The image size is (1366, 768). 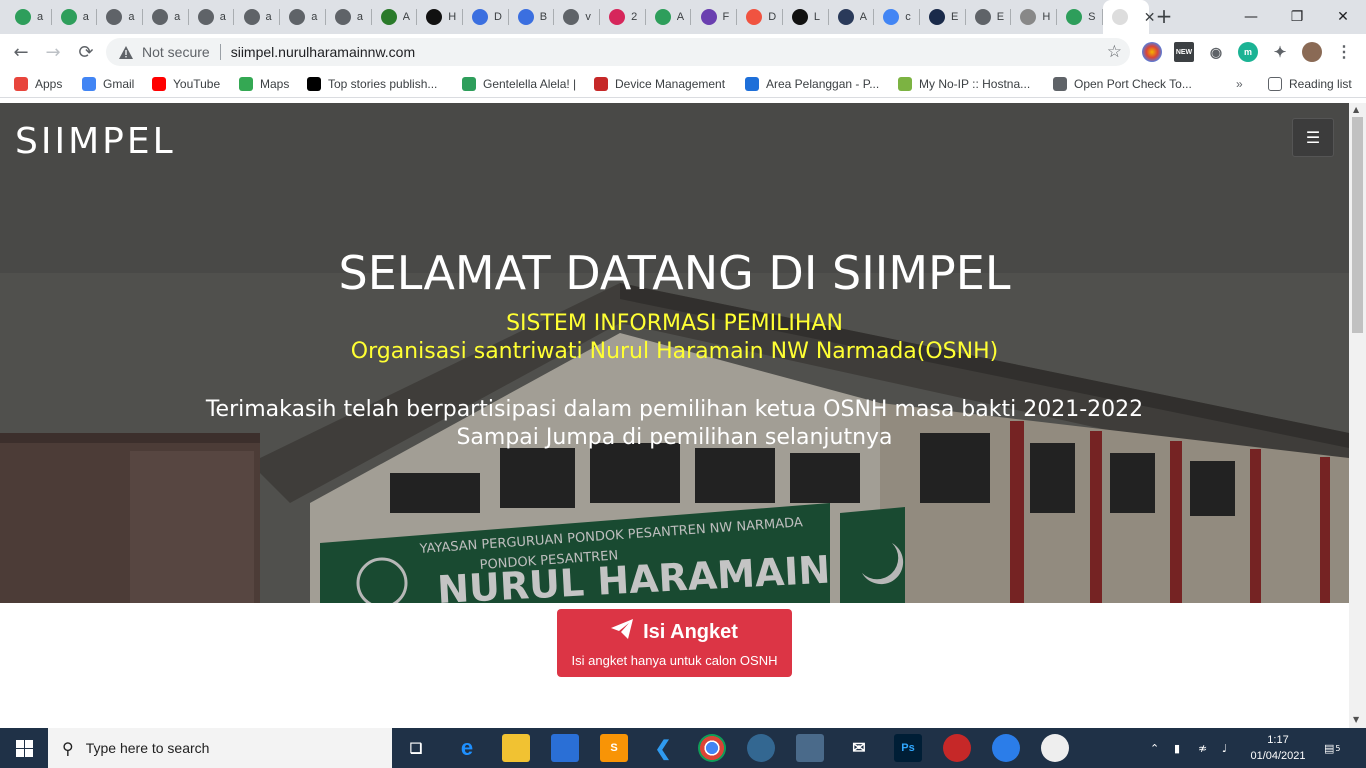 I want to click on task-view-icon: ❏, so click(x=416, y=748).